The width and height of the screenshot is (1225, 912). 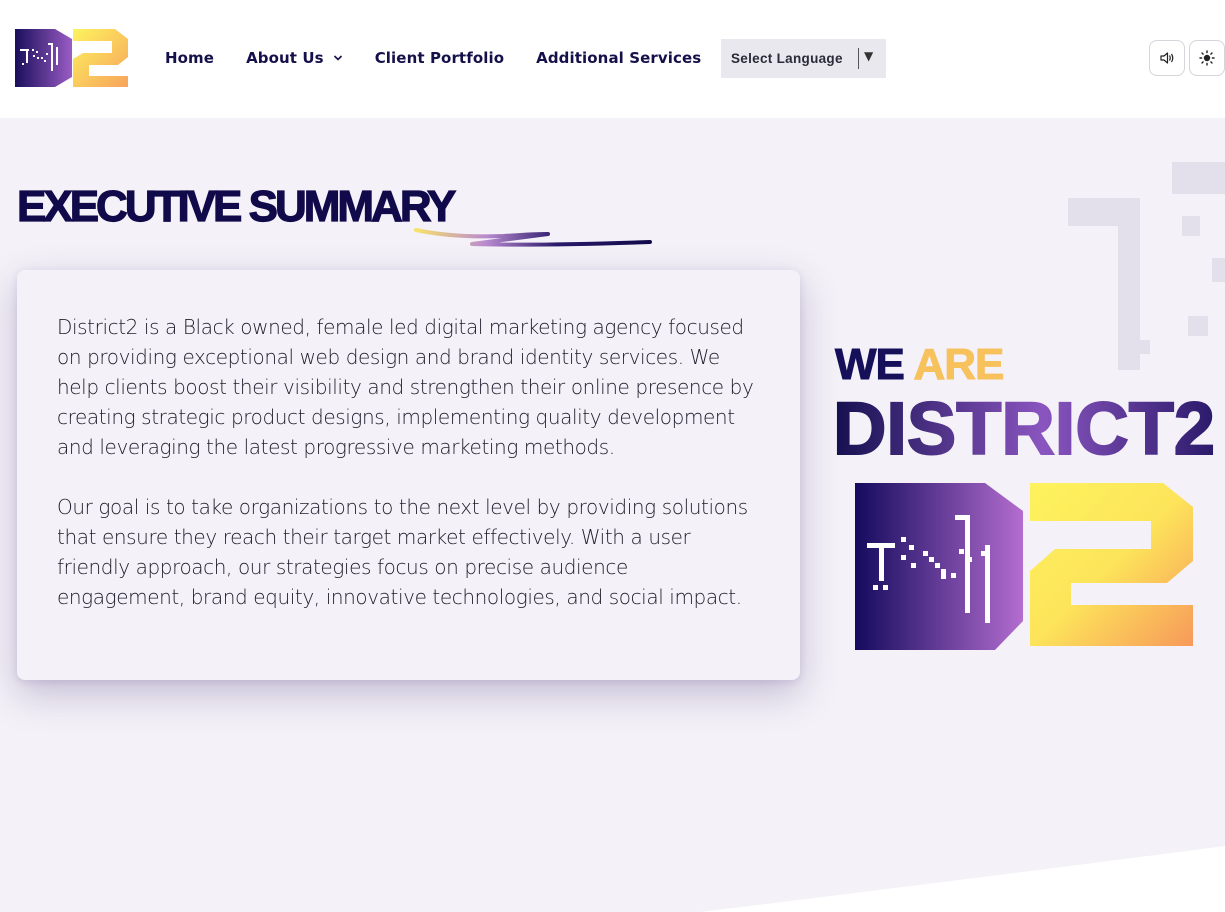 I want to click on district2-wordmark-text: DISTRICT2, so click(x=1024, y=428).